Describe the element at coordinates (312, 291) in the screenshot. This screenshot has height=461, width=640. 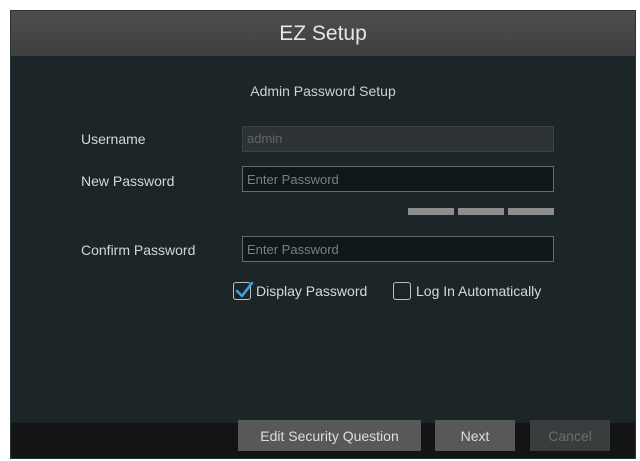
I see `display-password-label: Display Password` at that location.